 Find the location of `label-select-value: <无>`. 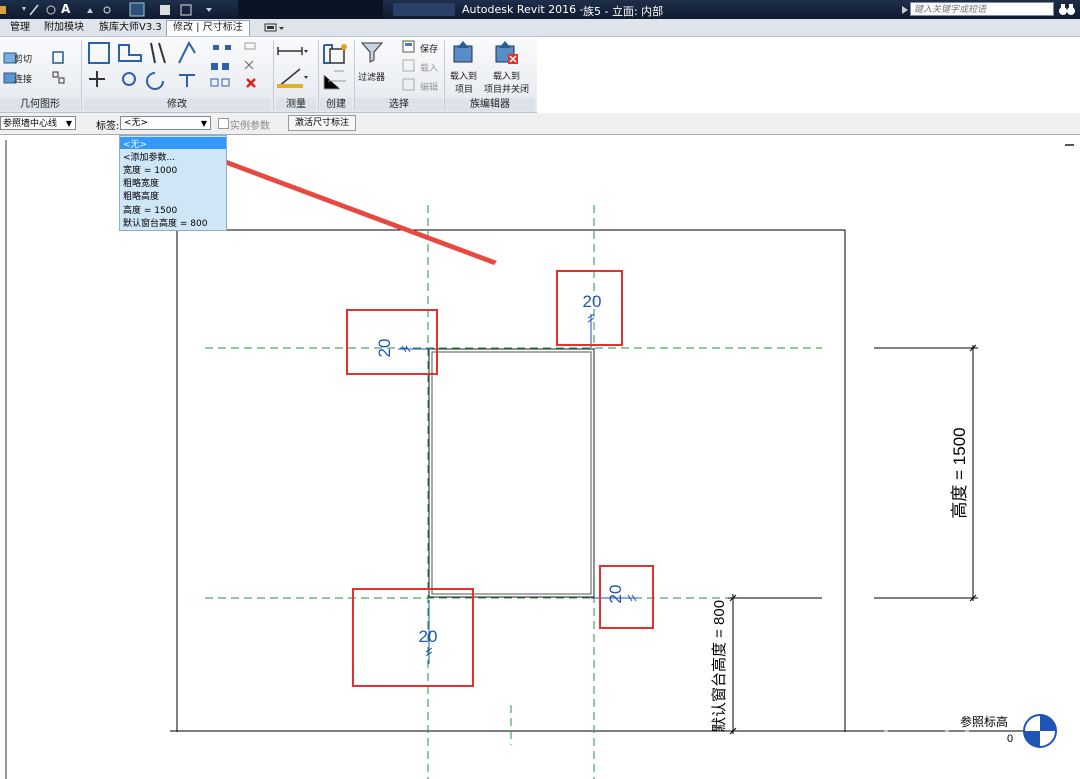

label-select-value: <无> is located at coordinates (136, 123).